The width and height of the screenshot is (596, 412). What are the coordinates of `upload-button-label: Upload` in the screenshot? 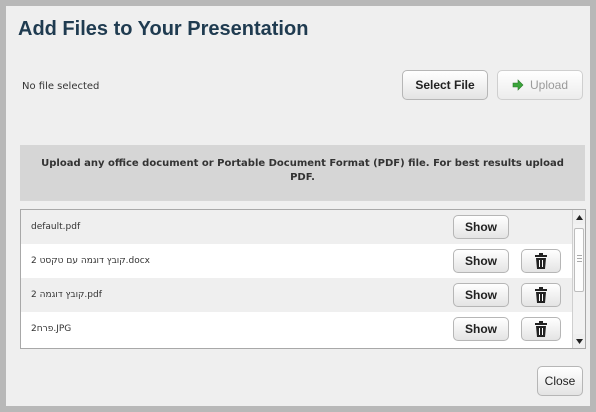 It's located at (549, 85).